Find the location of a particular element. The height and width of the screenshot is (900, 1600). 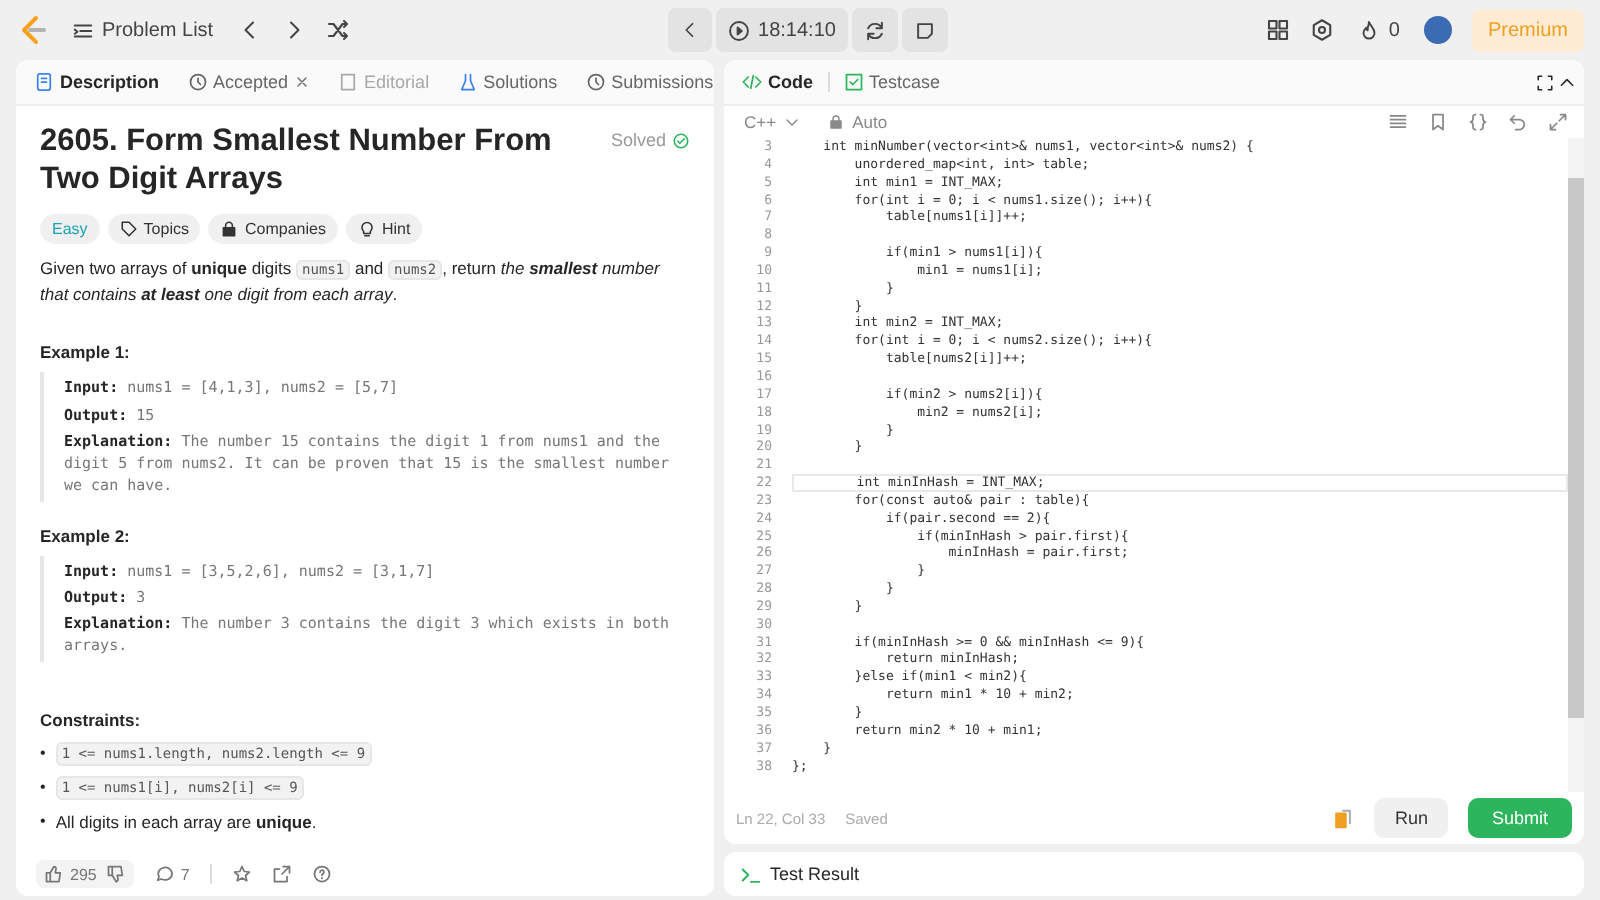

code-icon is located at coordinates (752, 82).